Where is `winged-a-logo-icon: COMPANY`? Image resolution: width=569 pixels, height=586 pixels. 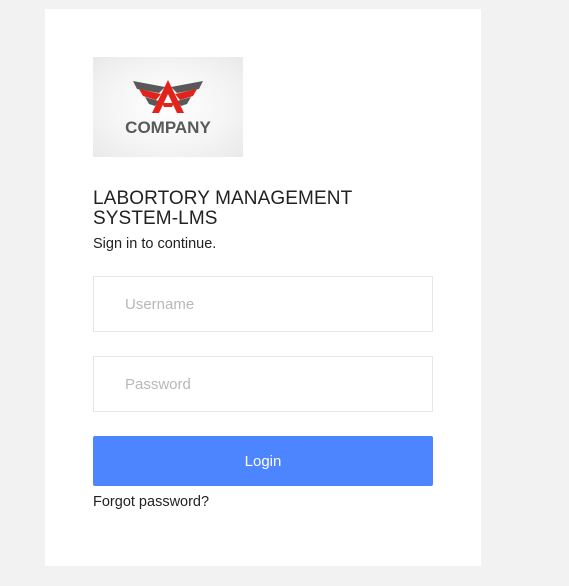 winged-a-logo-icon: COMPANY is located at coordinates (168, 108).